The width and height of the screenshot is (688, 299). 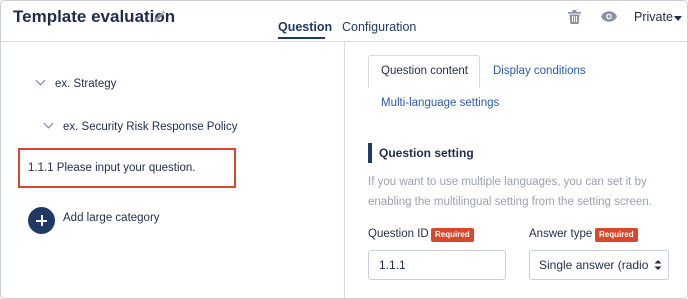 I want to click on panel-divider, so click(x=344, y=170).